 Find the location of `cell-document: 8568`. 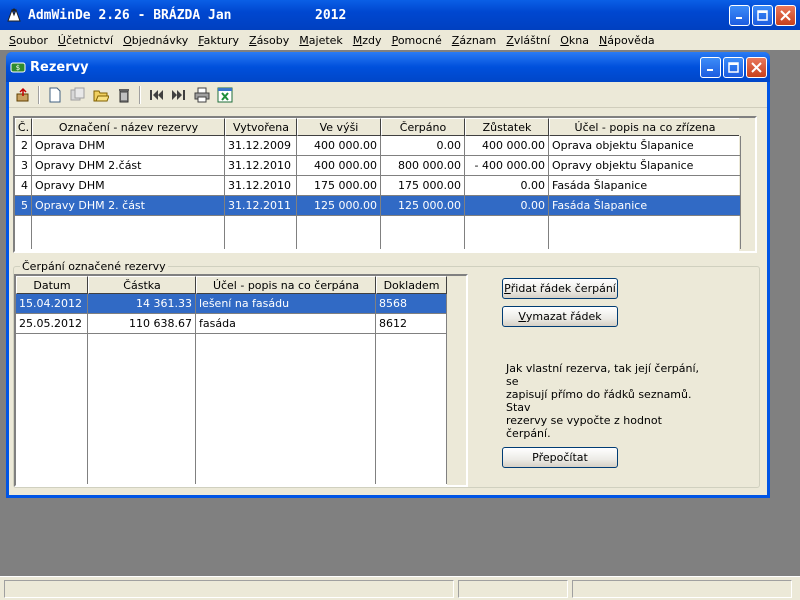

cell-document: 8568 is located at coordinates (411, 304).